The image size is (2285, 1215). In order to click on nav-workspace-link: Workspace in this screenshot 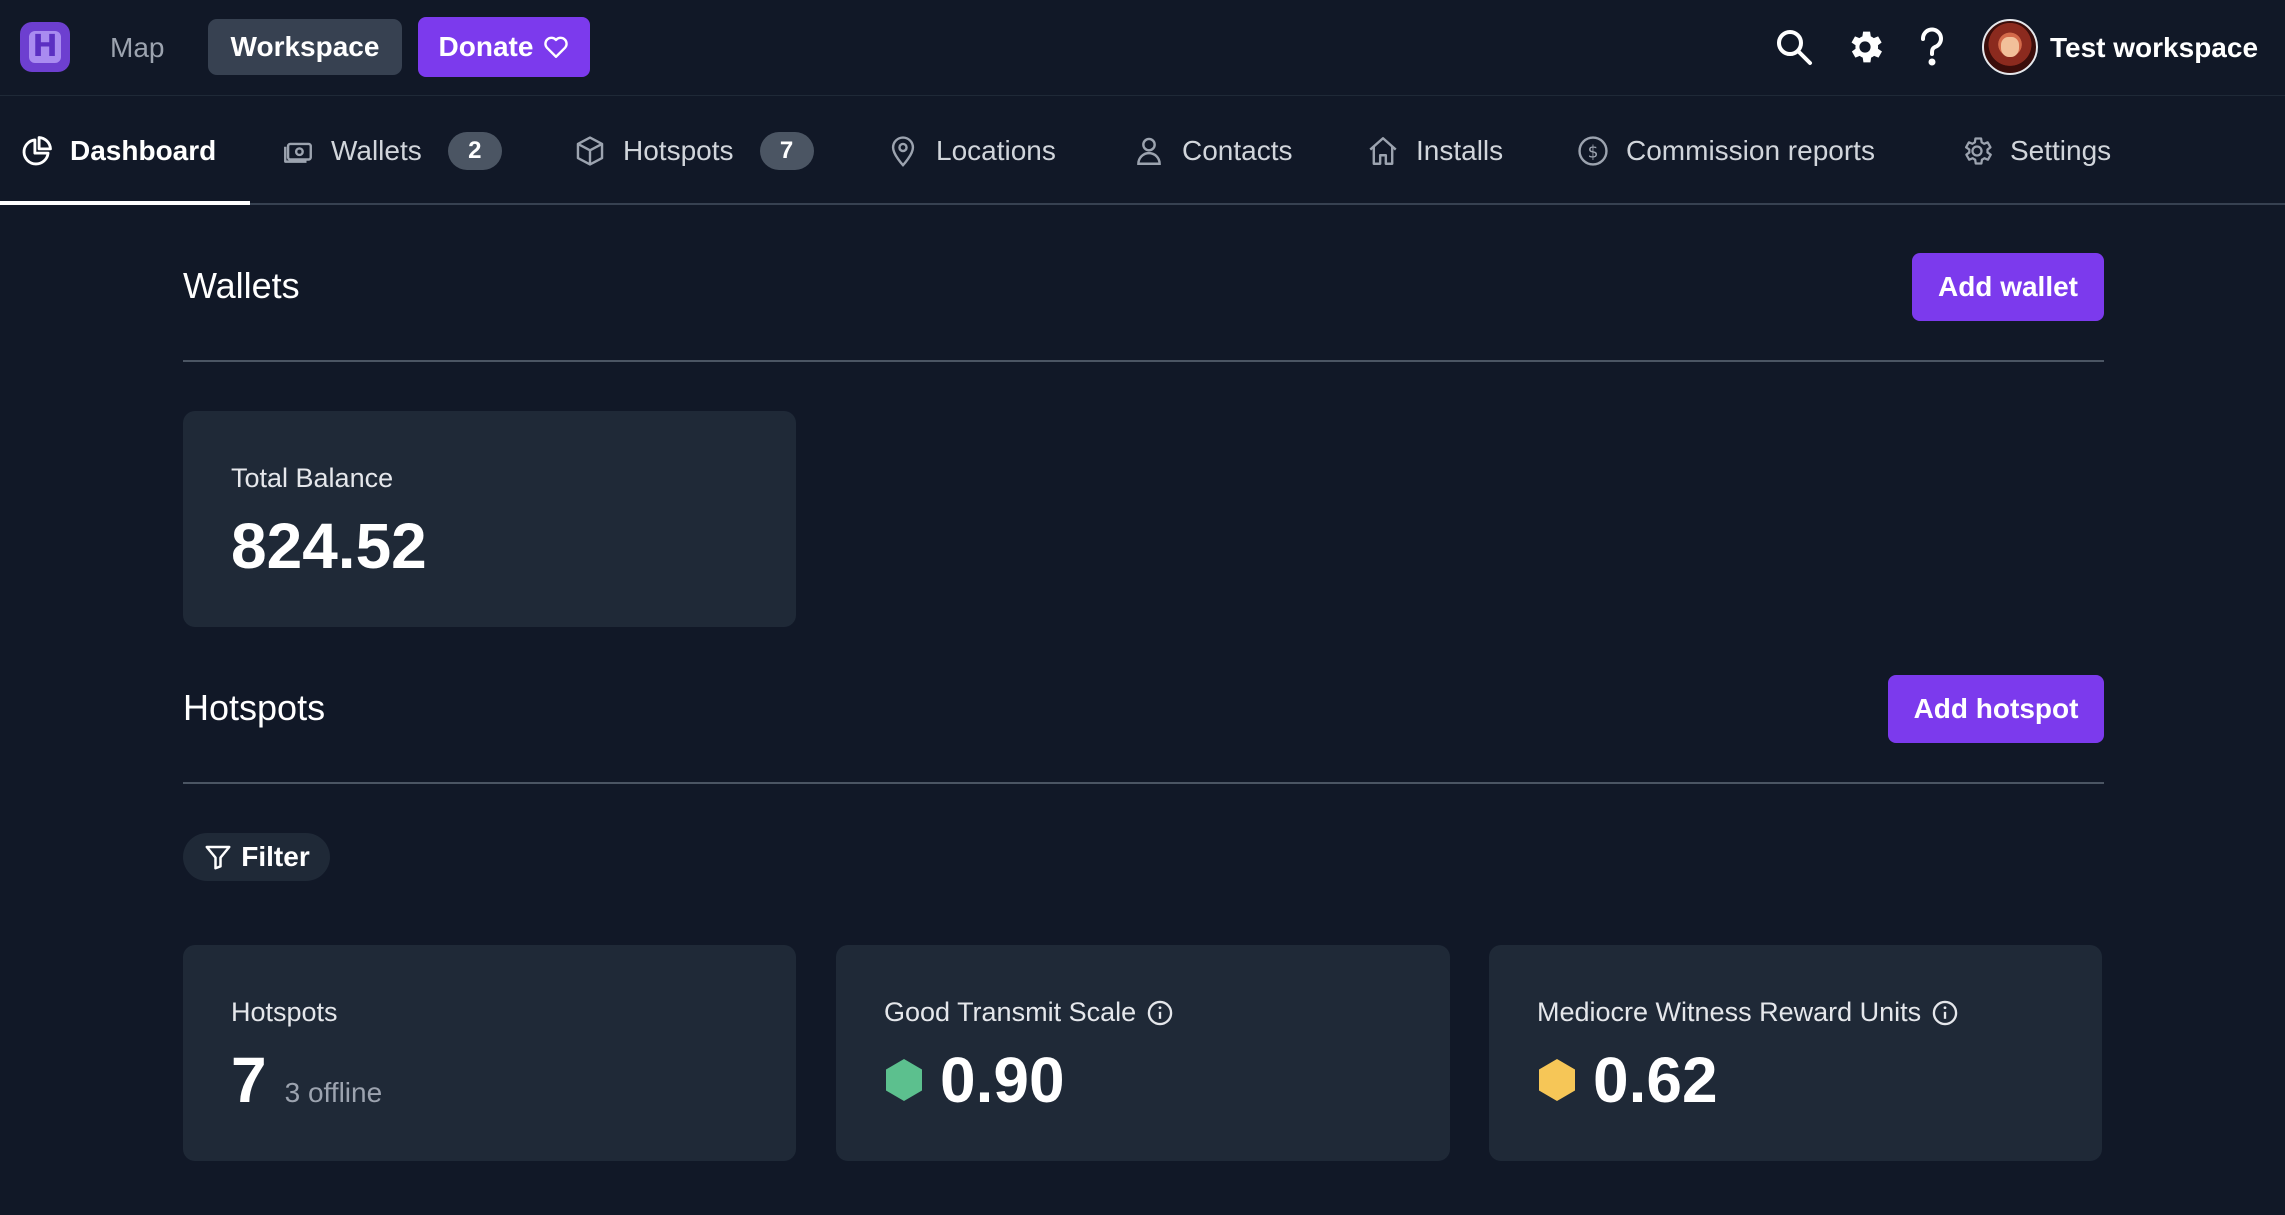, I will do `click(305, 47)`.